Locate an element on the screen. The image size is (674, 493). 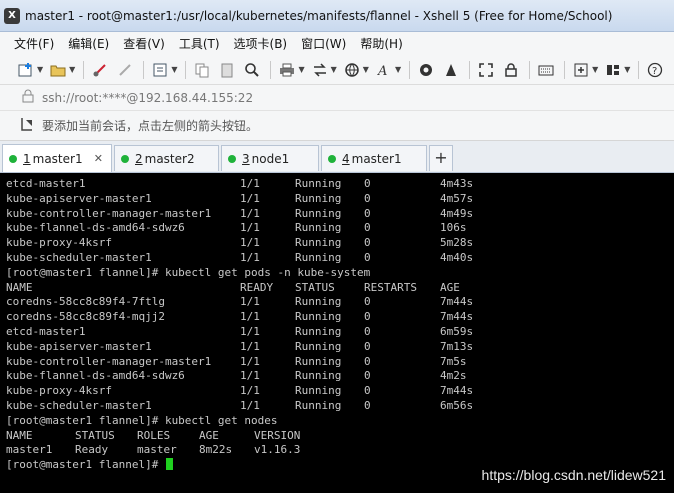
address-bar: ssh://root:****@192.168.44.155:22 is located at coordinates (337, 98).